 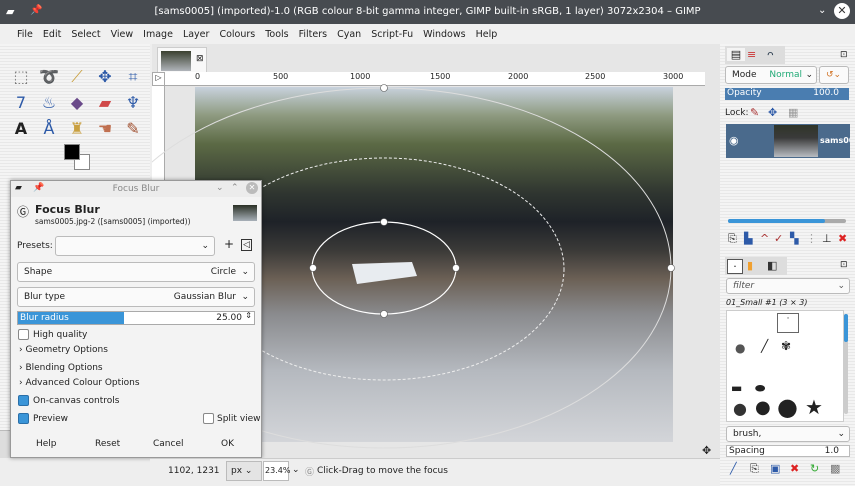 What do you see at coordinates (771, 75) in the screenshot?
I see `mode-combo: Mode Normal ⌄` at bounding box center [771, 75].